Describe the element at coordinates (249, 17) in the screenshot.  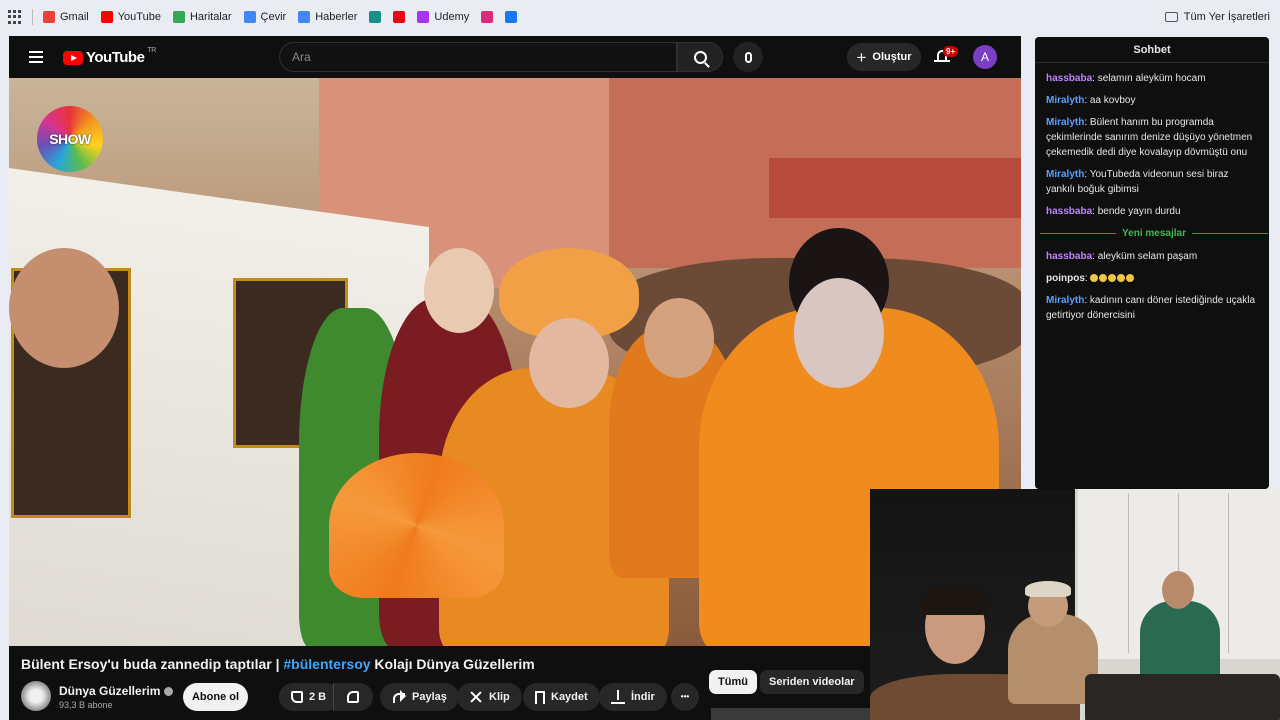
I see `translate-icon` at that location.